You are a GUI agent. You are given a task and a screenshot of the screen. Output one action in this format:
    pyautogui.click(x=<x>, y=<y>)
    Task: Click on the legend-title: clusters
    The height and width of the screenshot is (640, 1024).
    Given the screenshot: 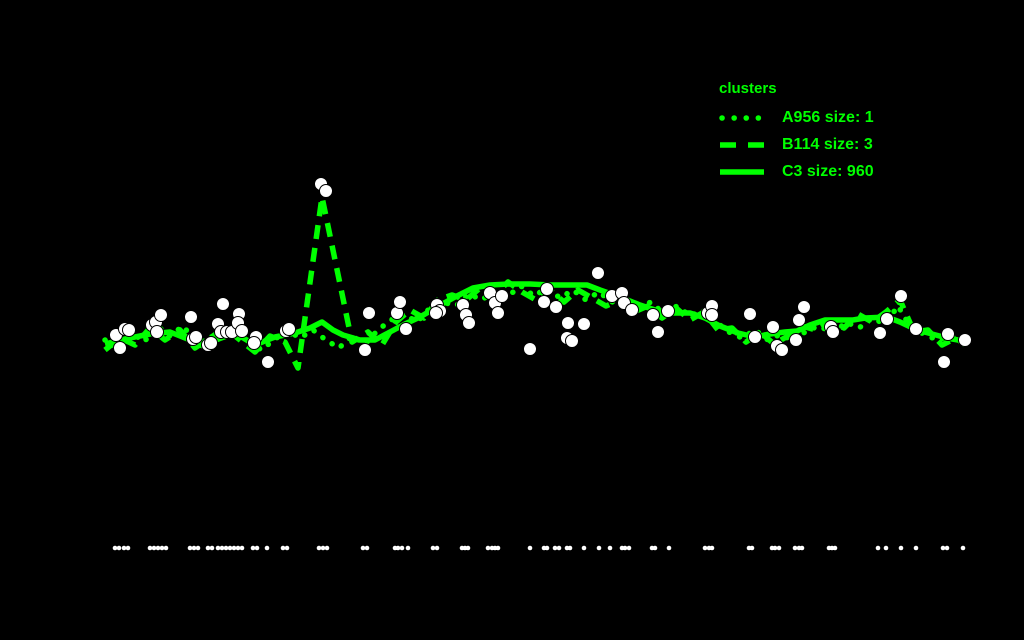 What is the action you would take?
    pyautogui.click(x=748, y=88)
    